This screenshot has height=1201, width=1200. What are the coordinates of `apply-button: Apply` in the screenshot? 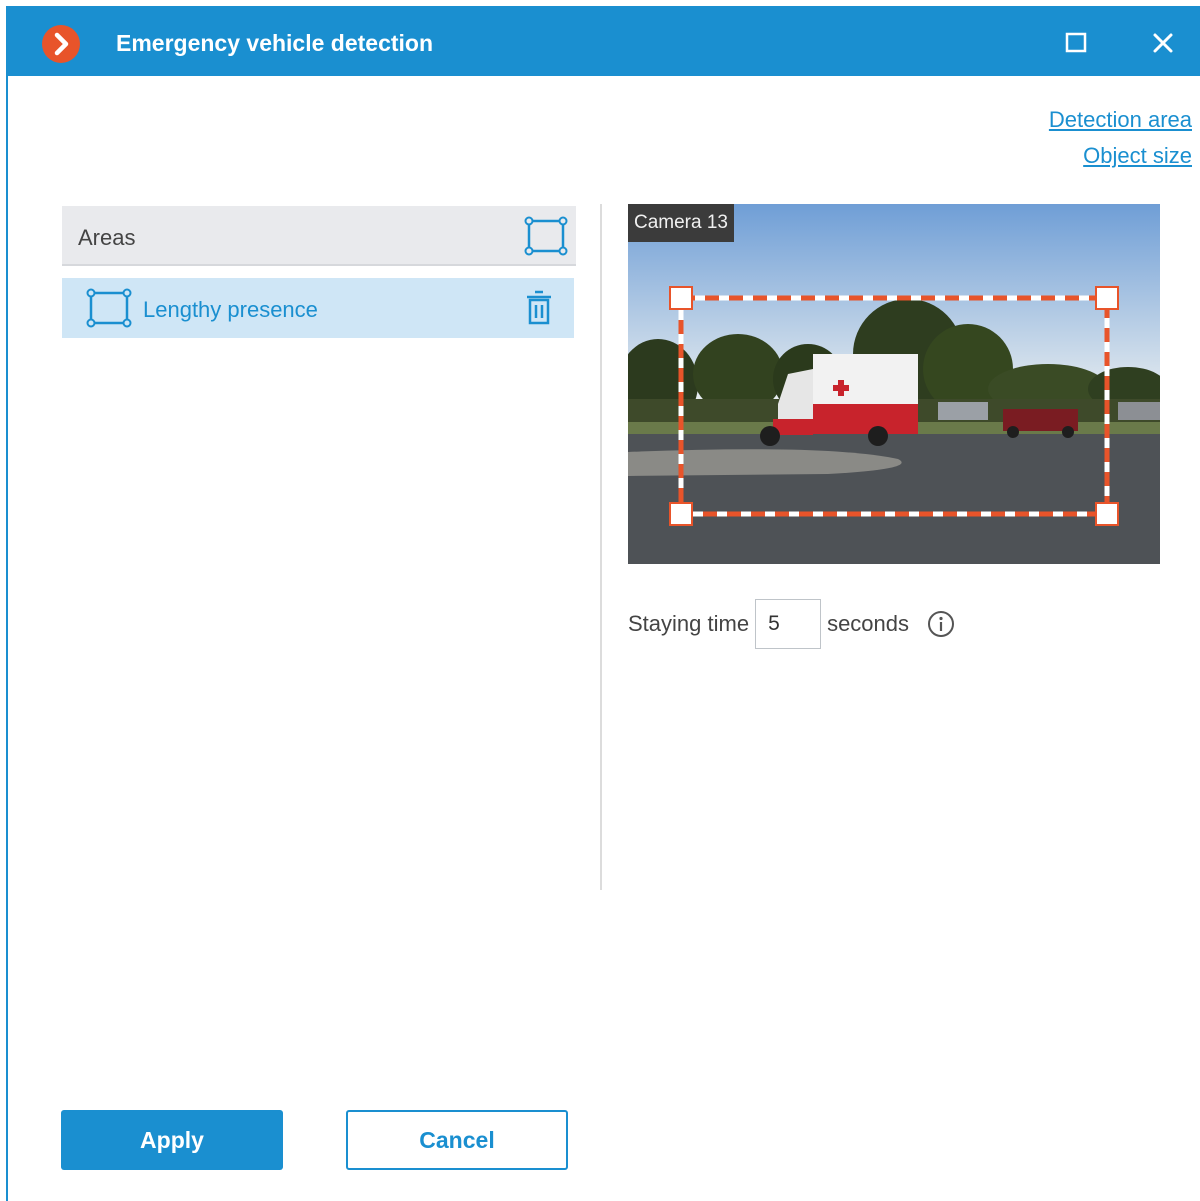 It's located at (172, 1140).